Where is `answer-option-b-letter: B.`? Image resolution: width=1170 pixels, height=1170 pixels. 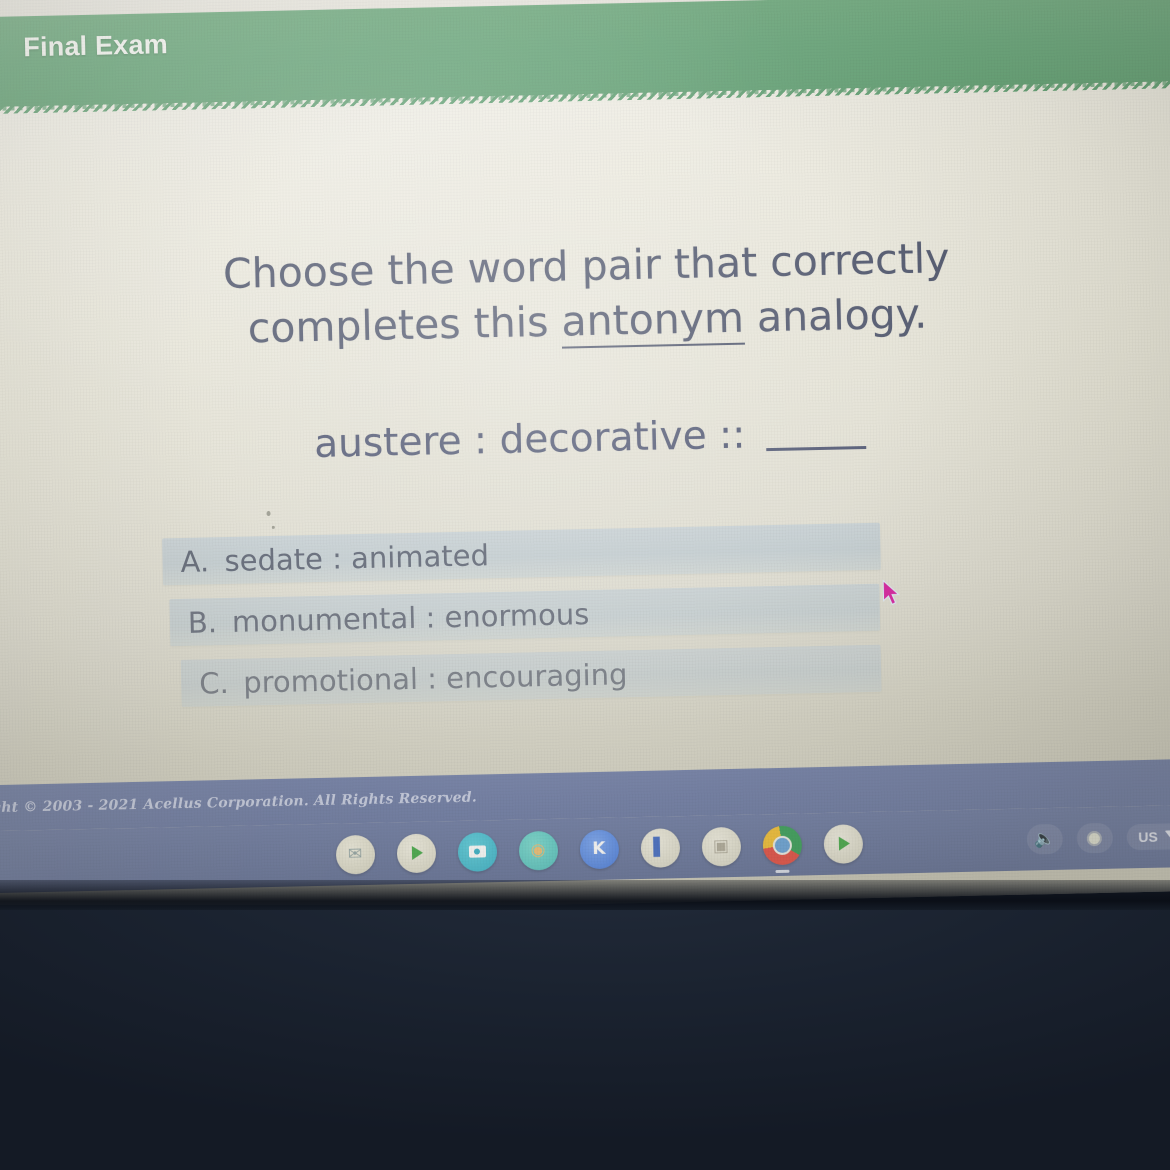 answer-option-b-letter: B. is located at coordinates (202, 622).